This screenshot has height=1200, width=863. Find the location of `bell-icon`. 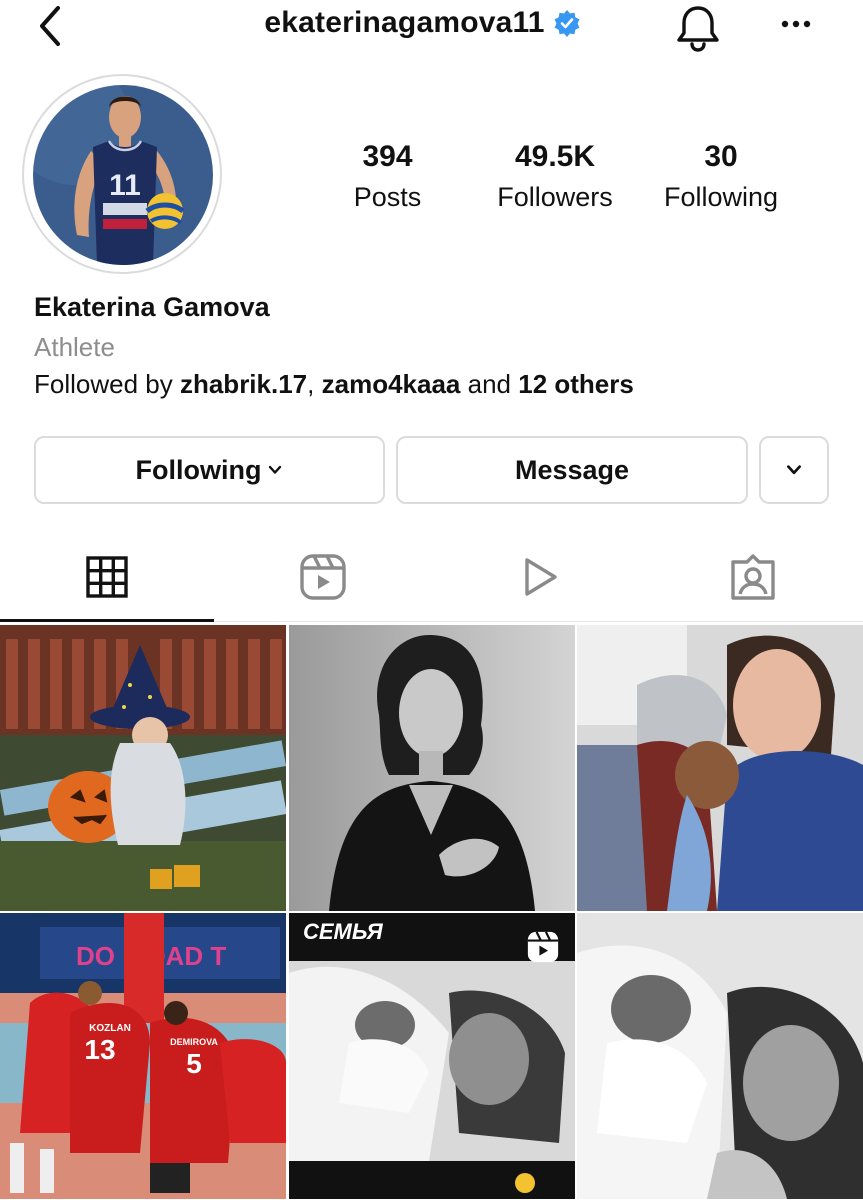

bell-icon is located at coordinates (698, 29).